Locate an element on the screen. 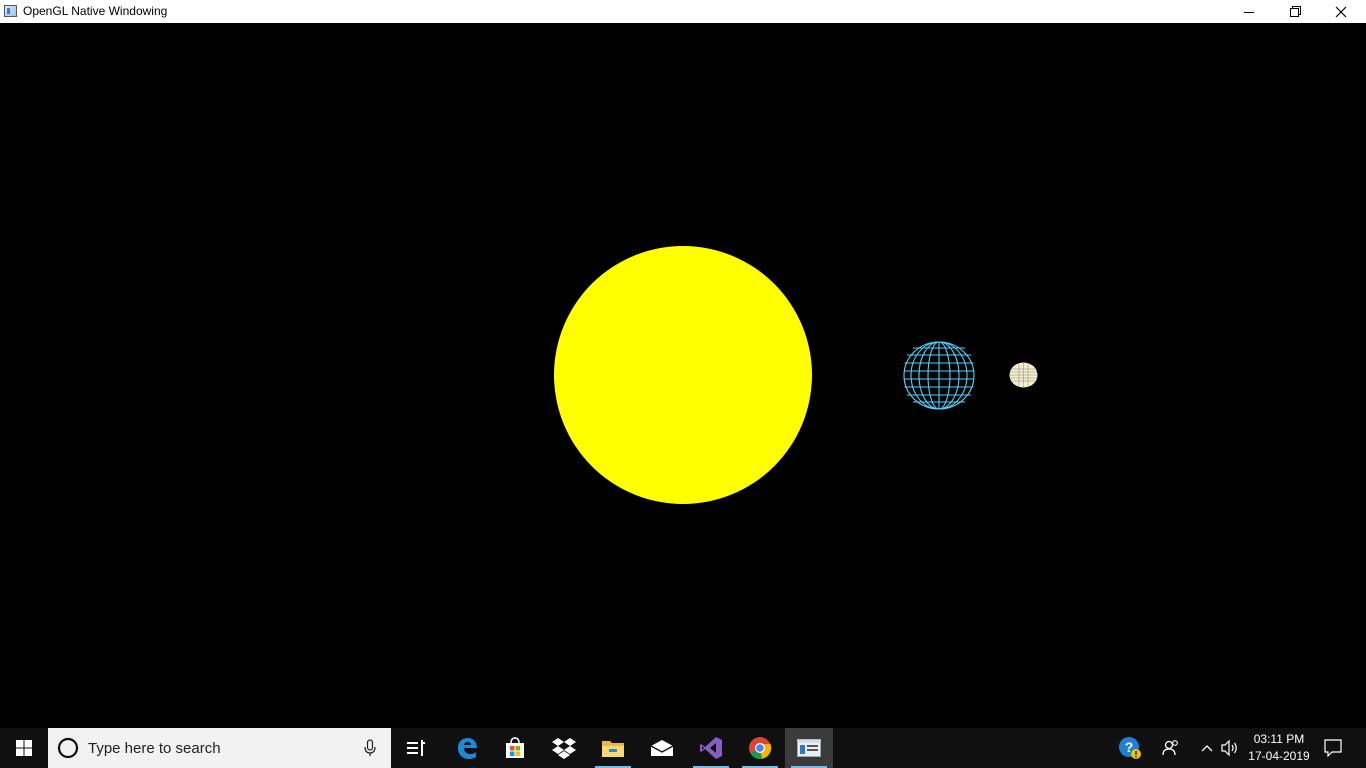 This screenshot has width=1366, height=768. people-icon is located at coordinates (1170, 748).